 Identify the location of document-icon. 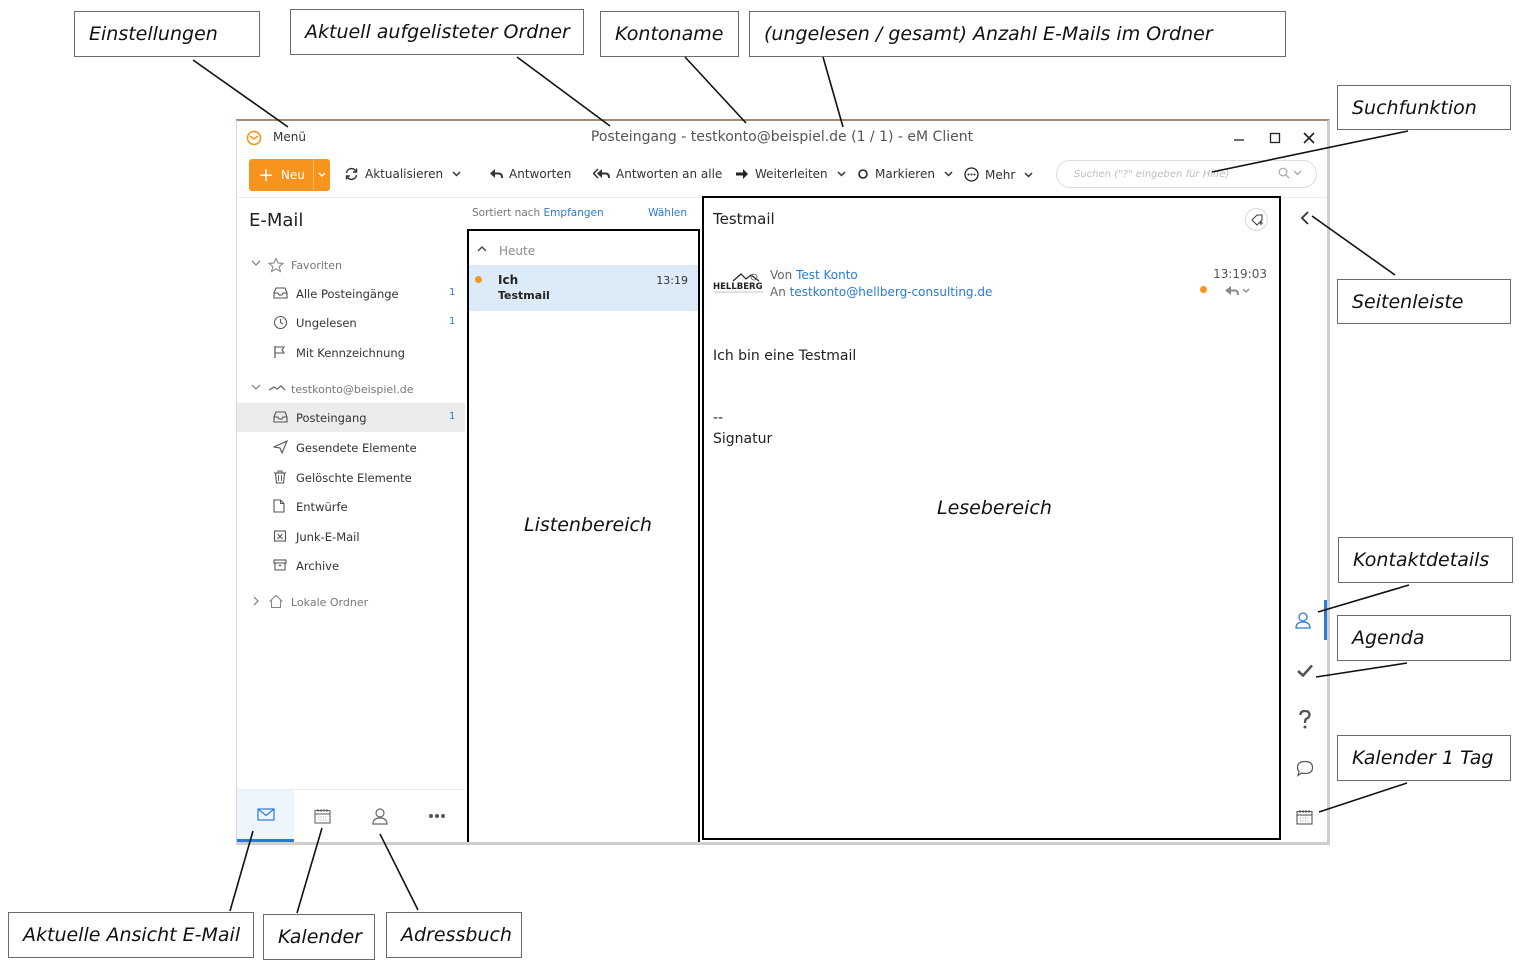
(279, 506).